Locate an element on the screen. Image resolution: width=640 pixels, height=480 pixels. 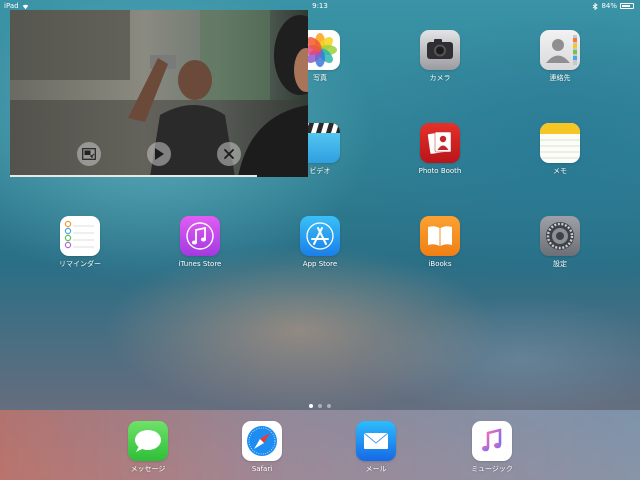
itunes-store-icon is located at coordinates (200, 236).